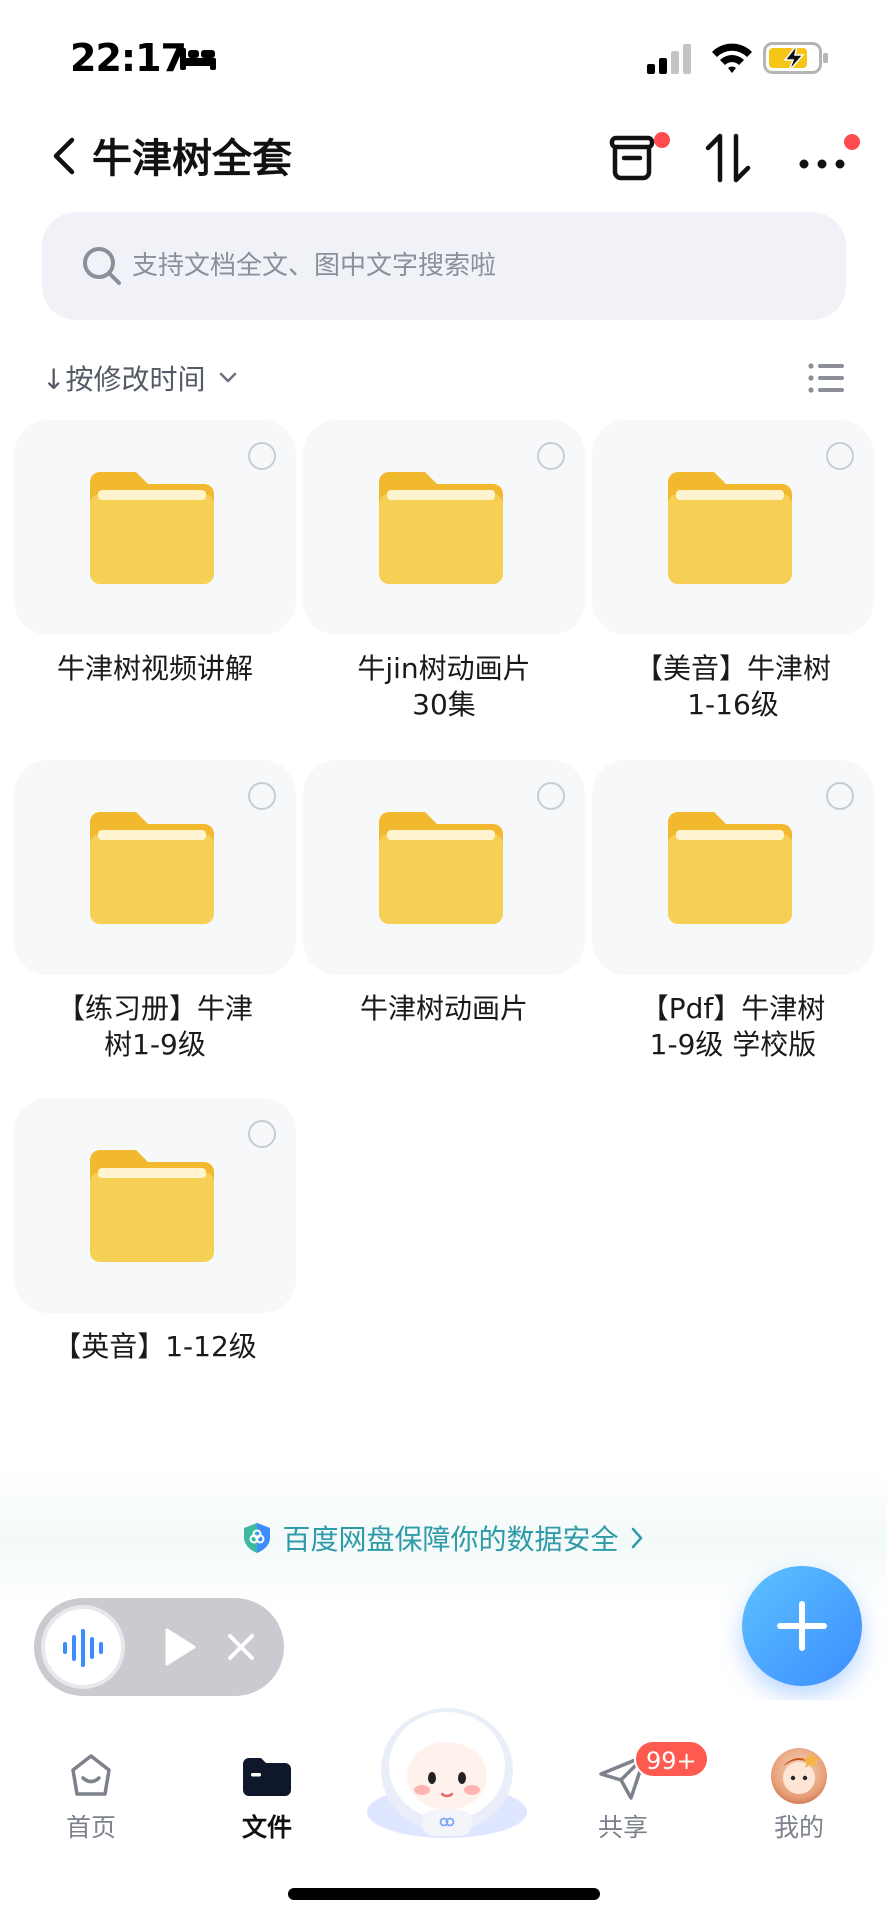 The height and width of the screenshot is (1920, 887). I want to click on list-view-icon, so click(826, 378).